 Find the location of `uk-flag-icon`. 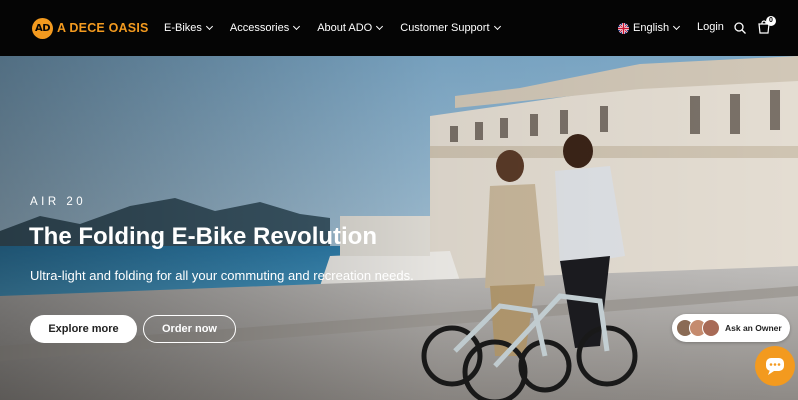

uk-flag-icon is located at coordinates (623, 28).